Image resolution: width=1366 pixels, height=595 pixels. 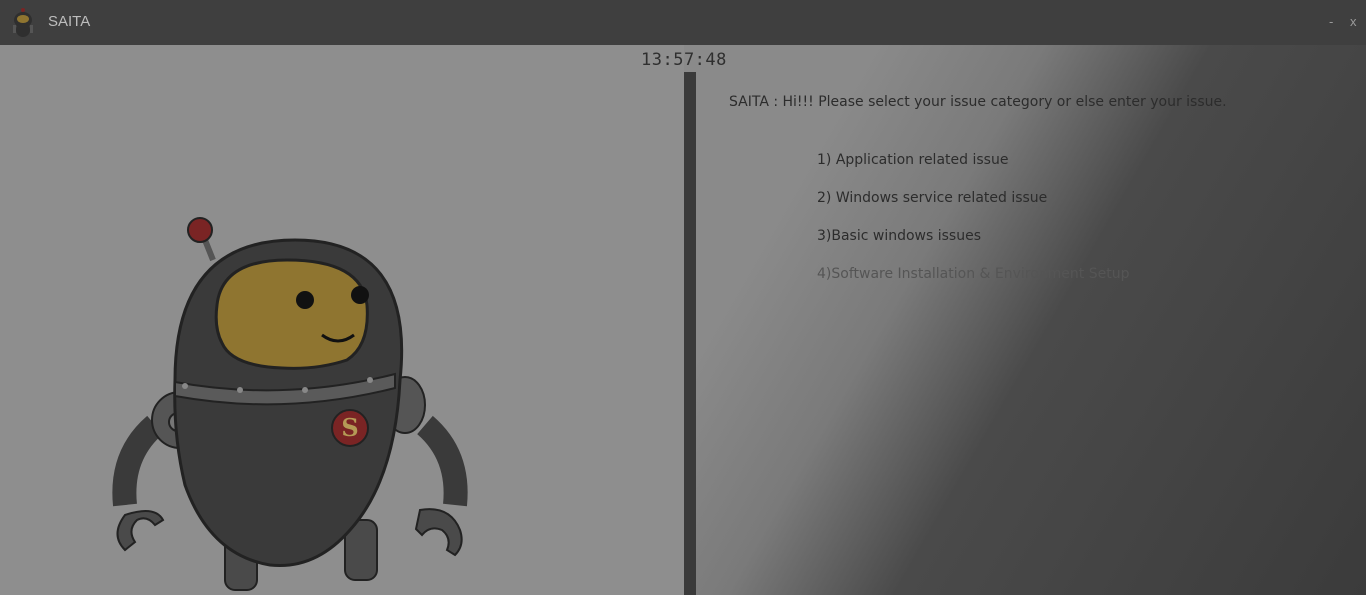 What do you see at coordinates (69, 21) in the screenshot?
I see `window-title: SAITA` at bounding box center [69, 21].